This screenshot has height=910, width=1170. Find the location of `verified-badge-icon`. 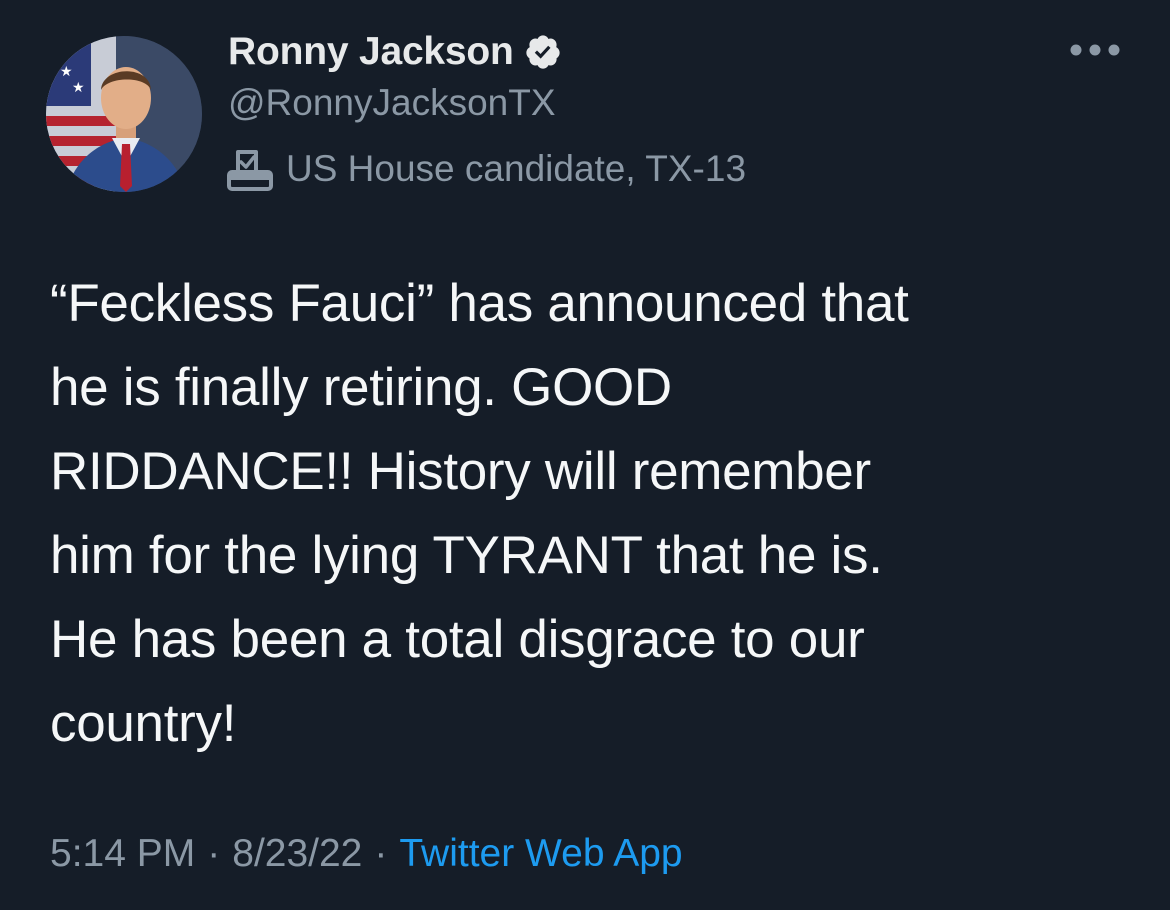

verified-badge-icon is located at coordinates (543, 52).